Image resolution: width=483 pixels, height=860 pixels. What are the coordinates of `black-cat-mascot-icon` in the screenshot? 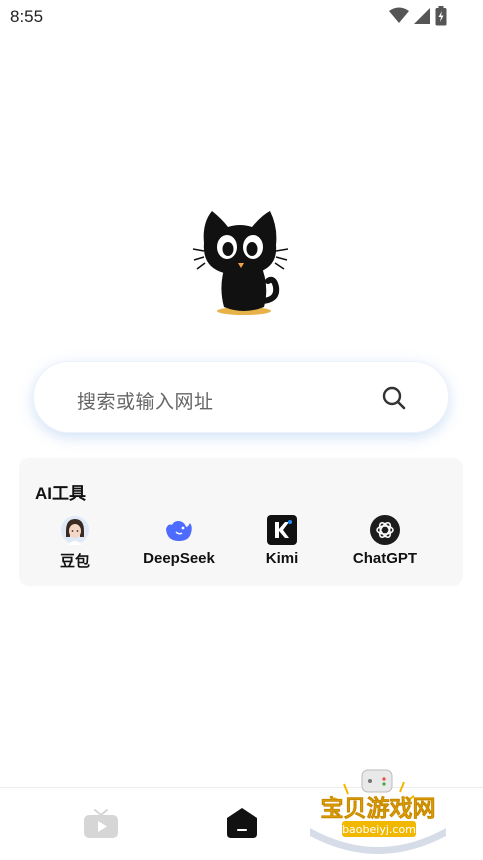 It's located at (240, 263).